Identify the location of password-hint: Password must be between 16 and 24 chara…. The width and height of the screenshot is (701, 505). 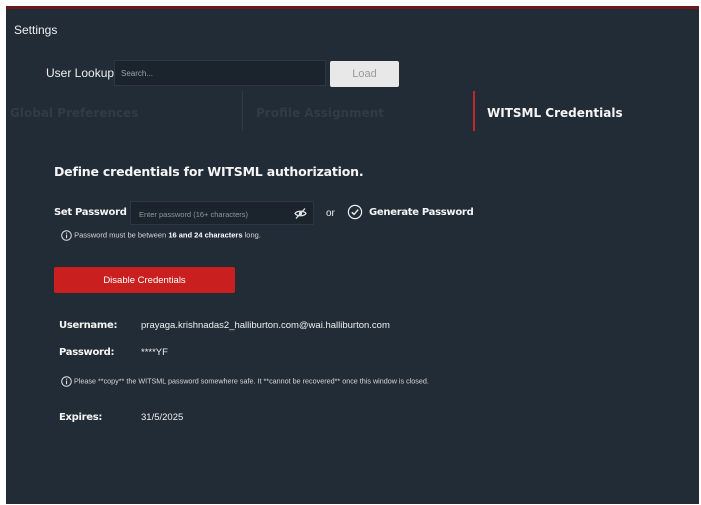
(161, 235).